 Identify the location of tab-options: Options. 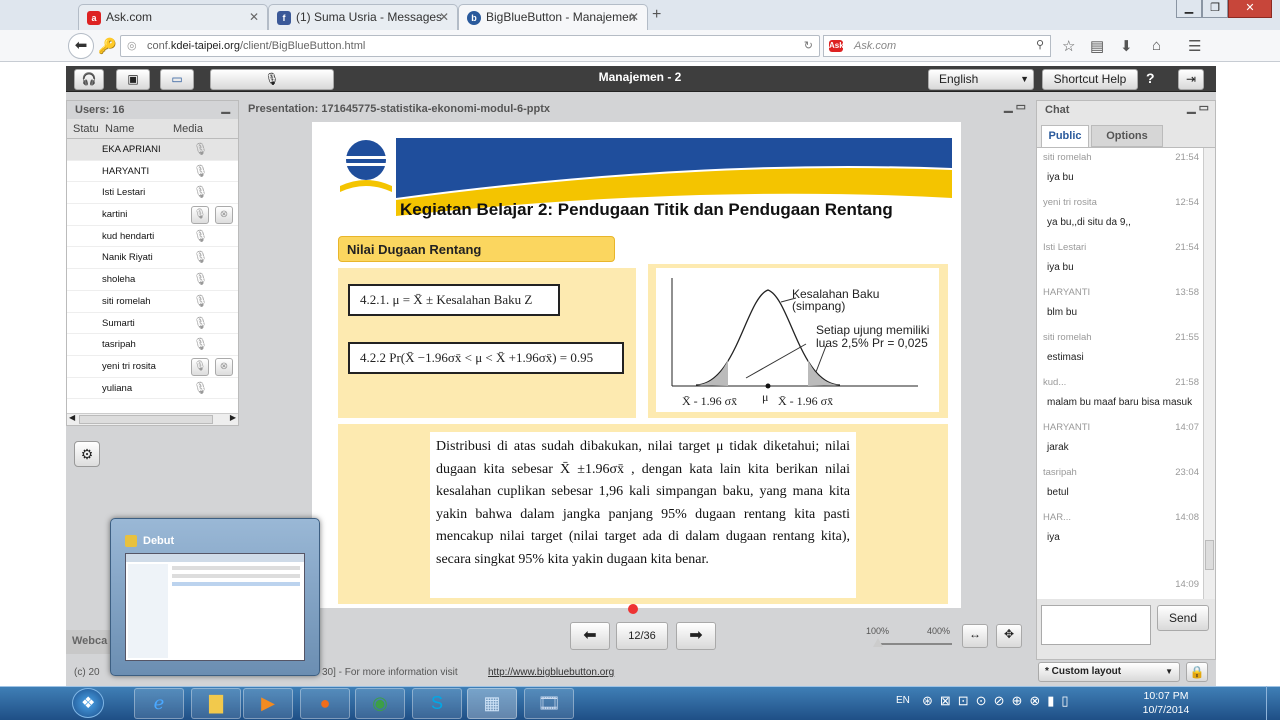
(1127, 136).